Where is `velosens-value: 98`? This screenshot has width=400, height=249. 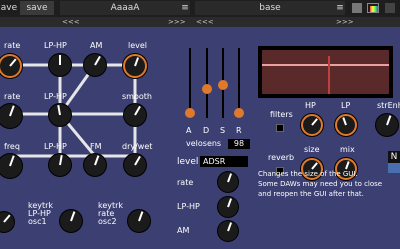 velosens-value: 98 is located at coordinates (239, 144).